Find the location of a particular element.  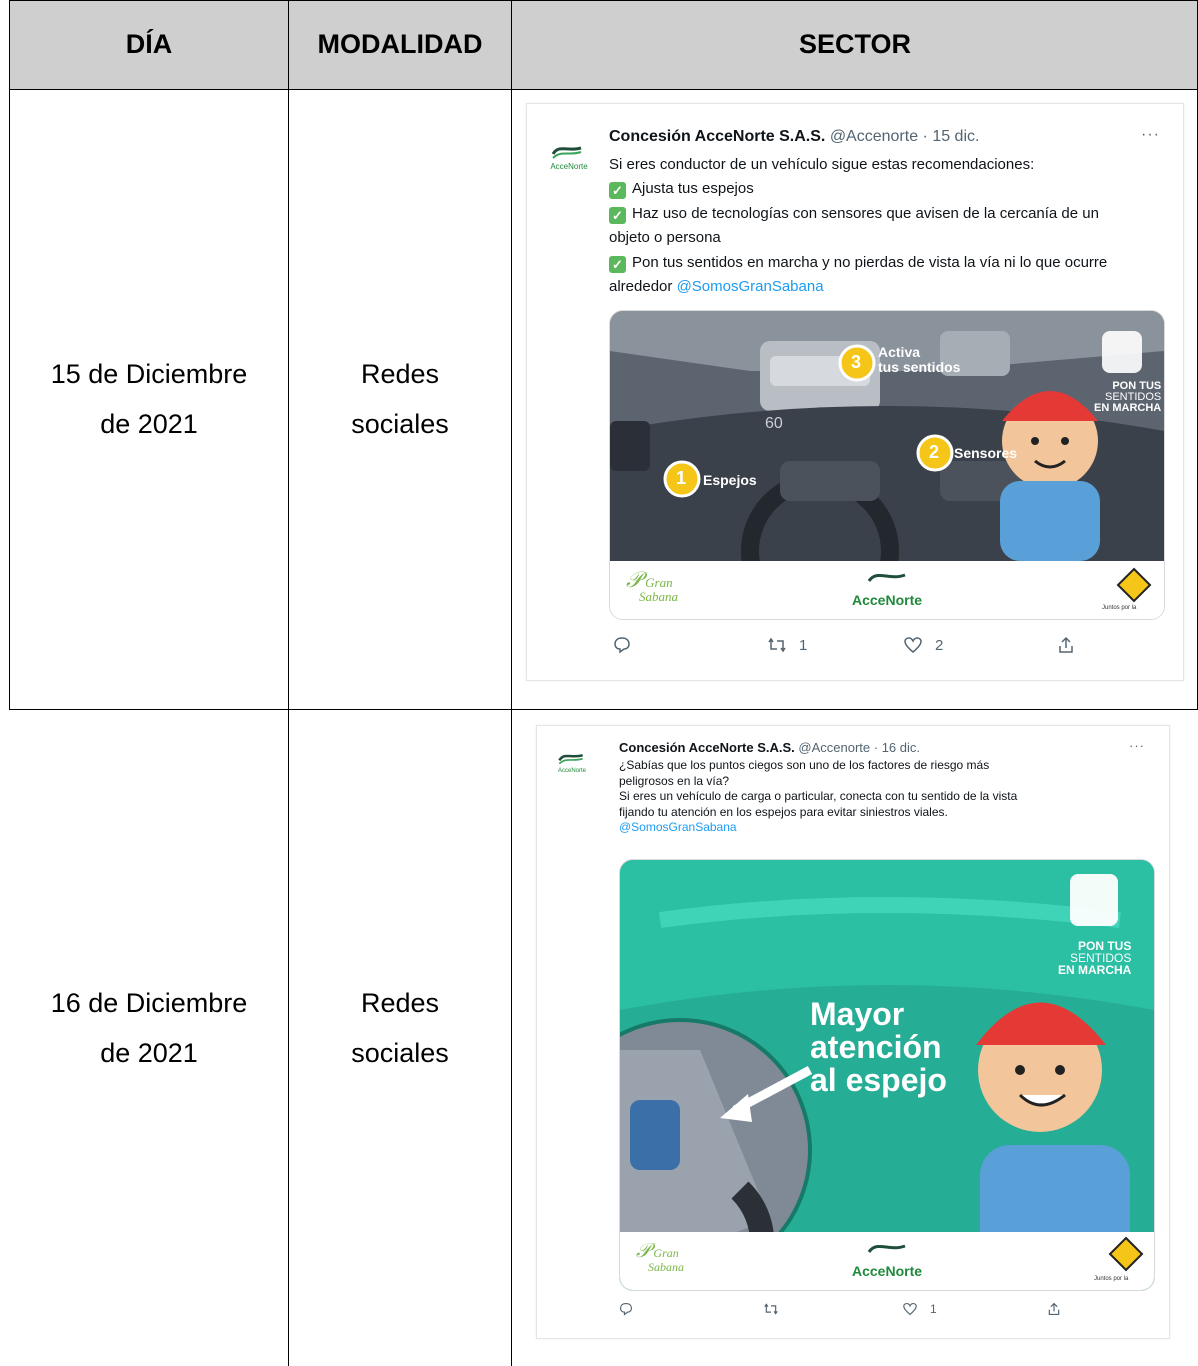

row-1-modalidad-line2: sociales is located at coordinates (400, 424).